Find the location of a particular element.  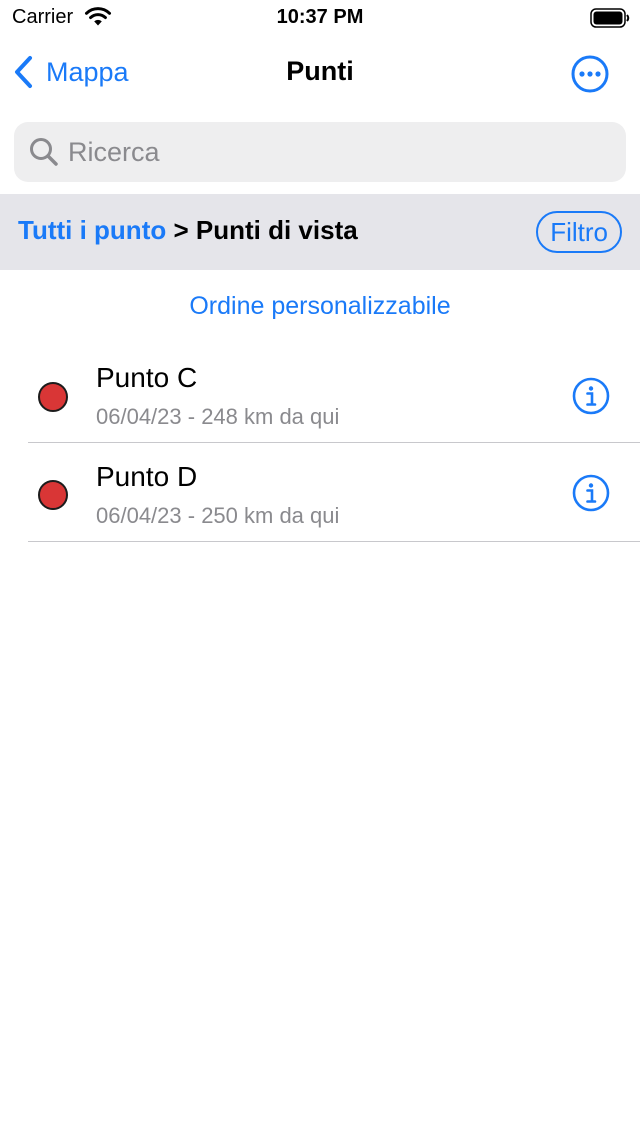

status-bar: Carrier 10:37 PM is located at coordinates (320, 18).